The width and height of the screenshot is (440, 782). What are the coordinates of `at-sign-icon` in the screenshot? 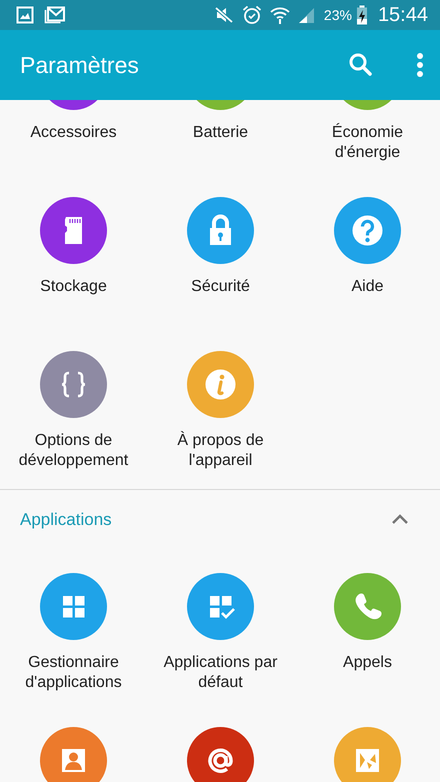 It's located at (220, 754).